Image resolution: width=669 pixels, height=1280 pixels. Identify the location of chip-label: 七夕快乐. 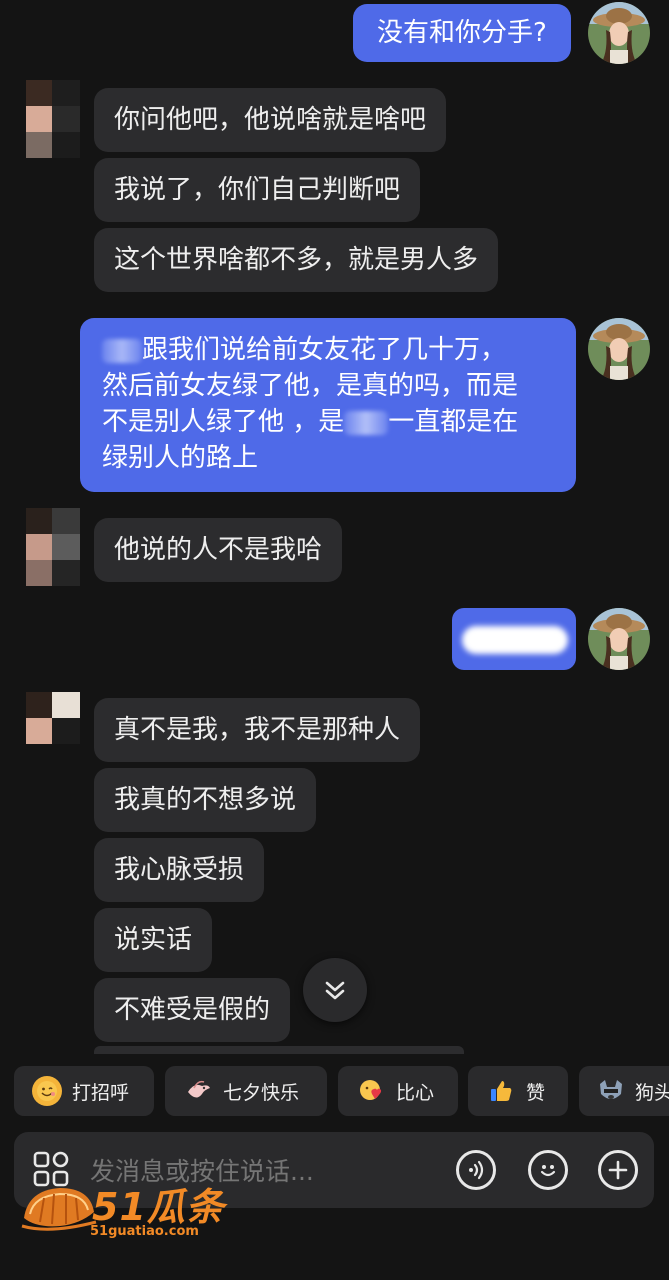
(261, 1092).